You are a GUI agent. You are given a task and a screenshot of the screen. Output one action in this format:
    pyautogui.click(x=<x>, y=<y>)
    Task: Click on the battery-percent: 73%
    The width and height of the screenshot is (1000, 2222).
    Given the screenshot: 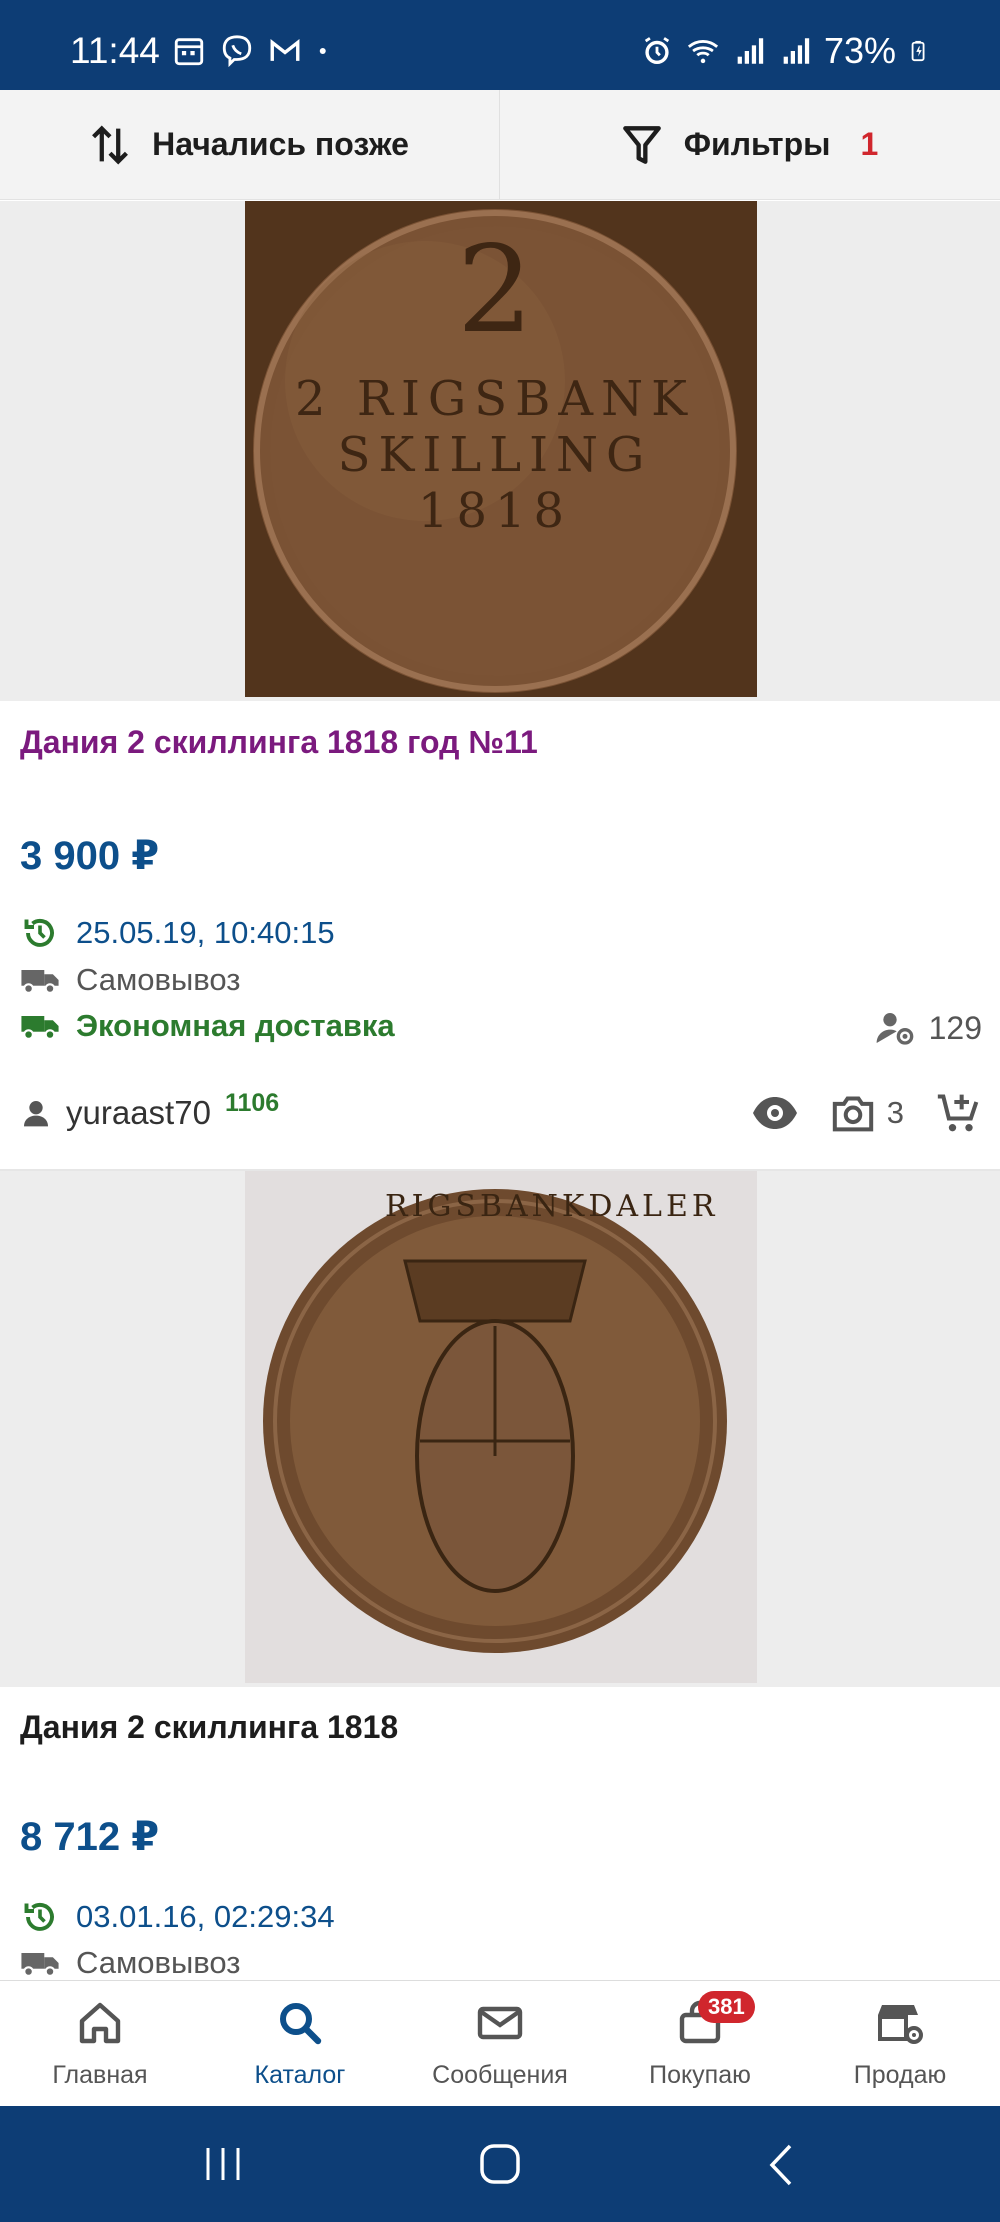 What is the action you would take?
    pyautogui.click(x=859, y=50)
    